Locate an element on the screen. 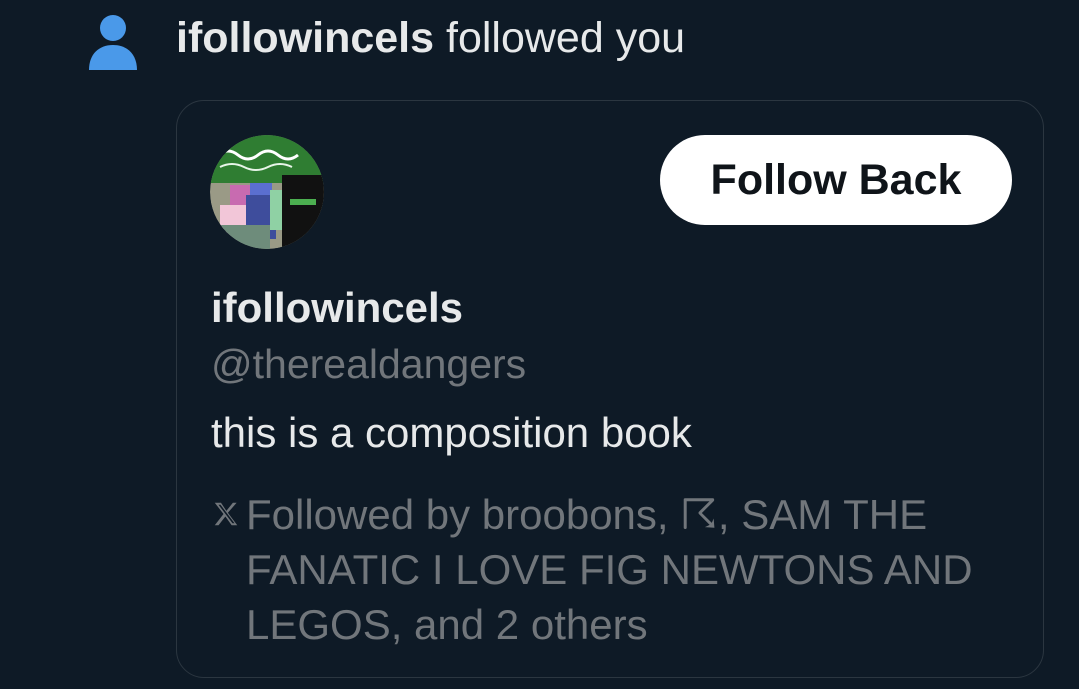 The height and width of the screenshot is (689, 1079). card-display-name: ifollowincels is located at coordinates (337, 308).